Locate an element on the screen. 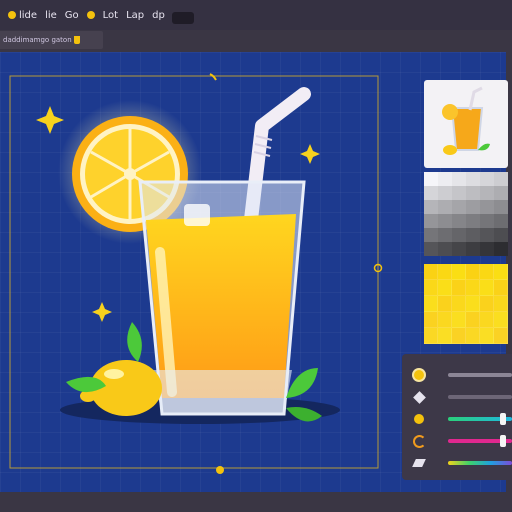  menu-label: dp is located at coordinates (158, 15).